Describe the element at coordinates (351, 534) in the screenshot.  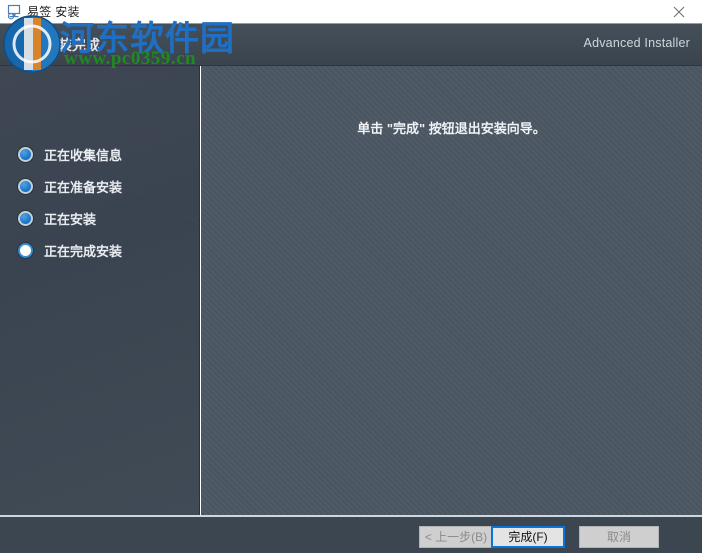
I see `wizard-footer: < 上一步(B) 完成(F) 取消` at that location.